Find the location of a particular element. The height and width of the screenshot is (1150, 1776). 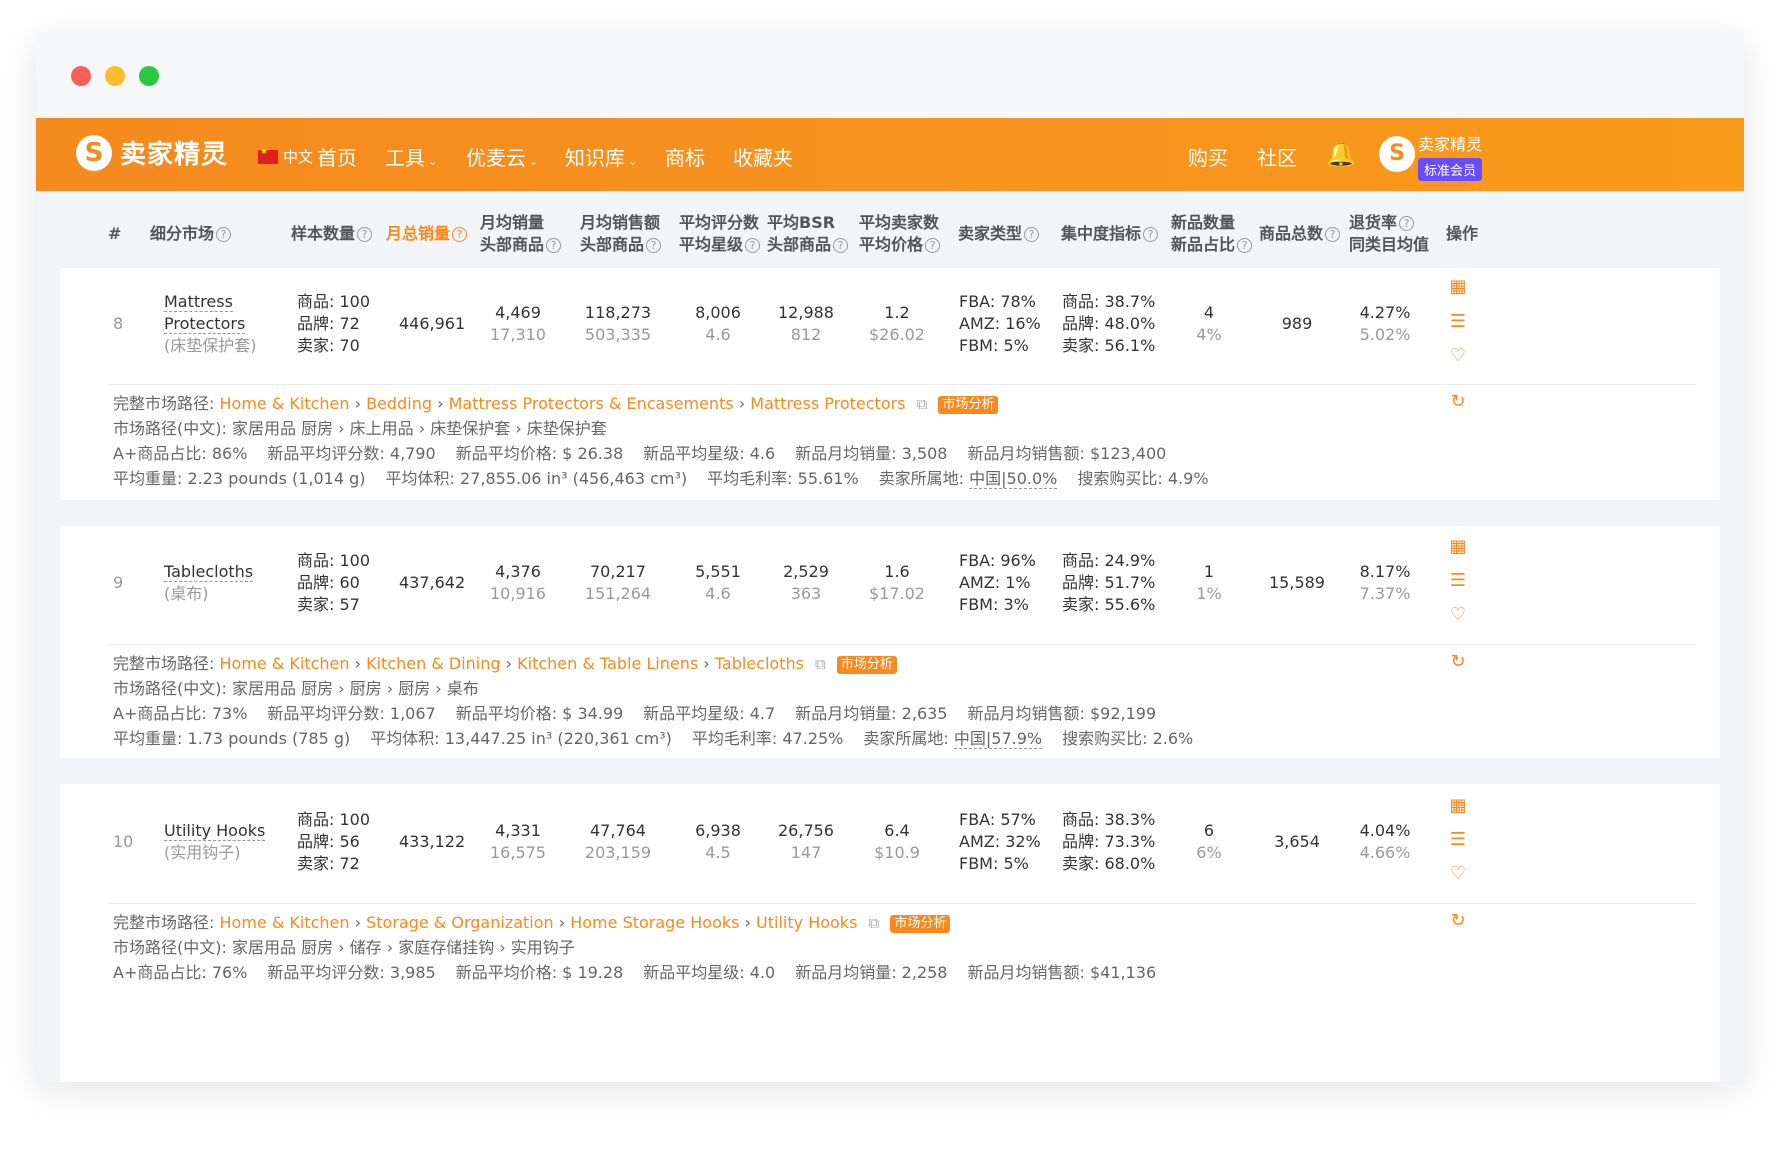

market-name: Mattress Protectors (床垫保护套) is located at coordinates (210, 324).